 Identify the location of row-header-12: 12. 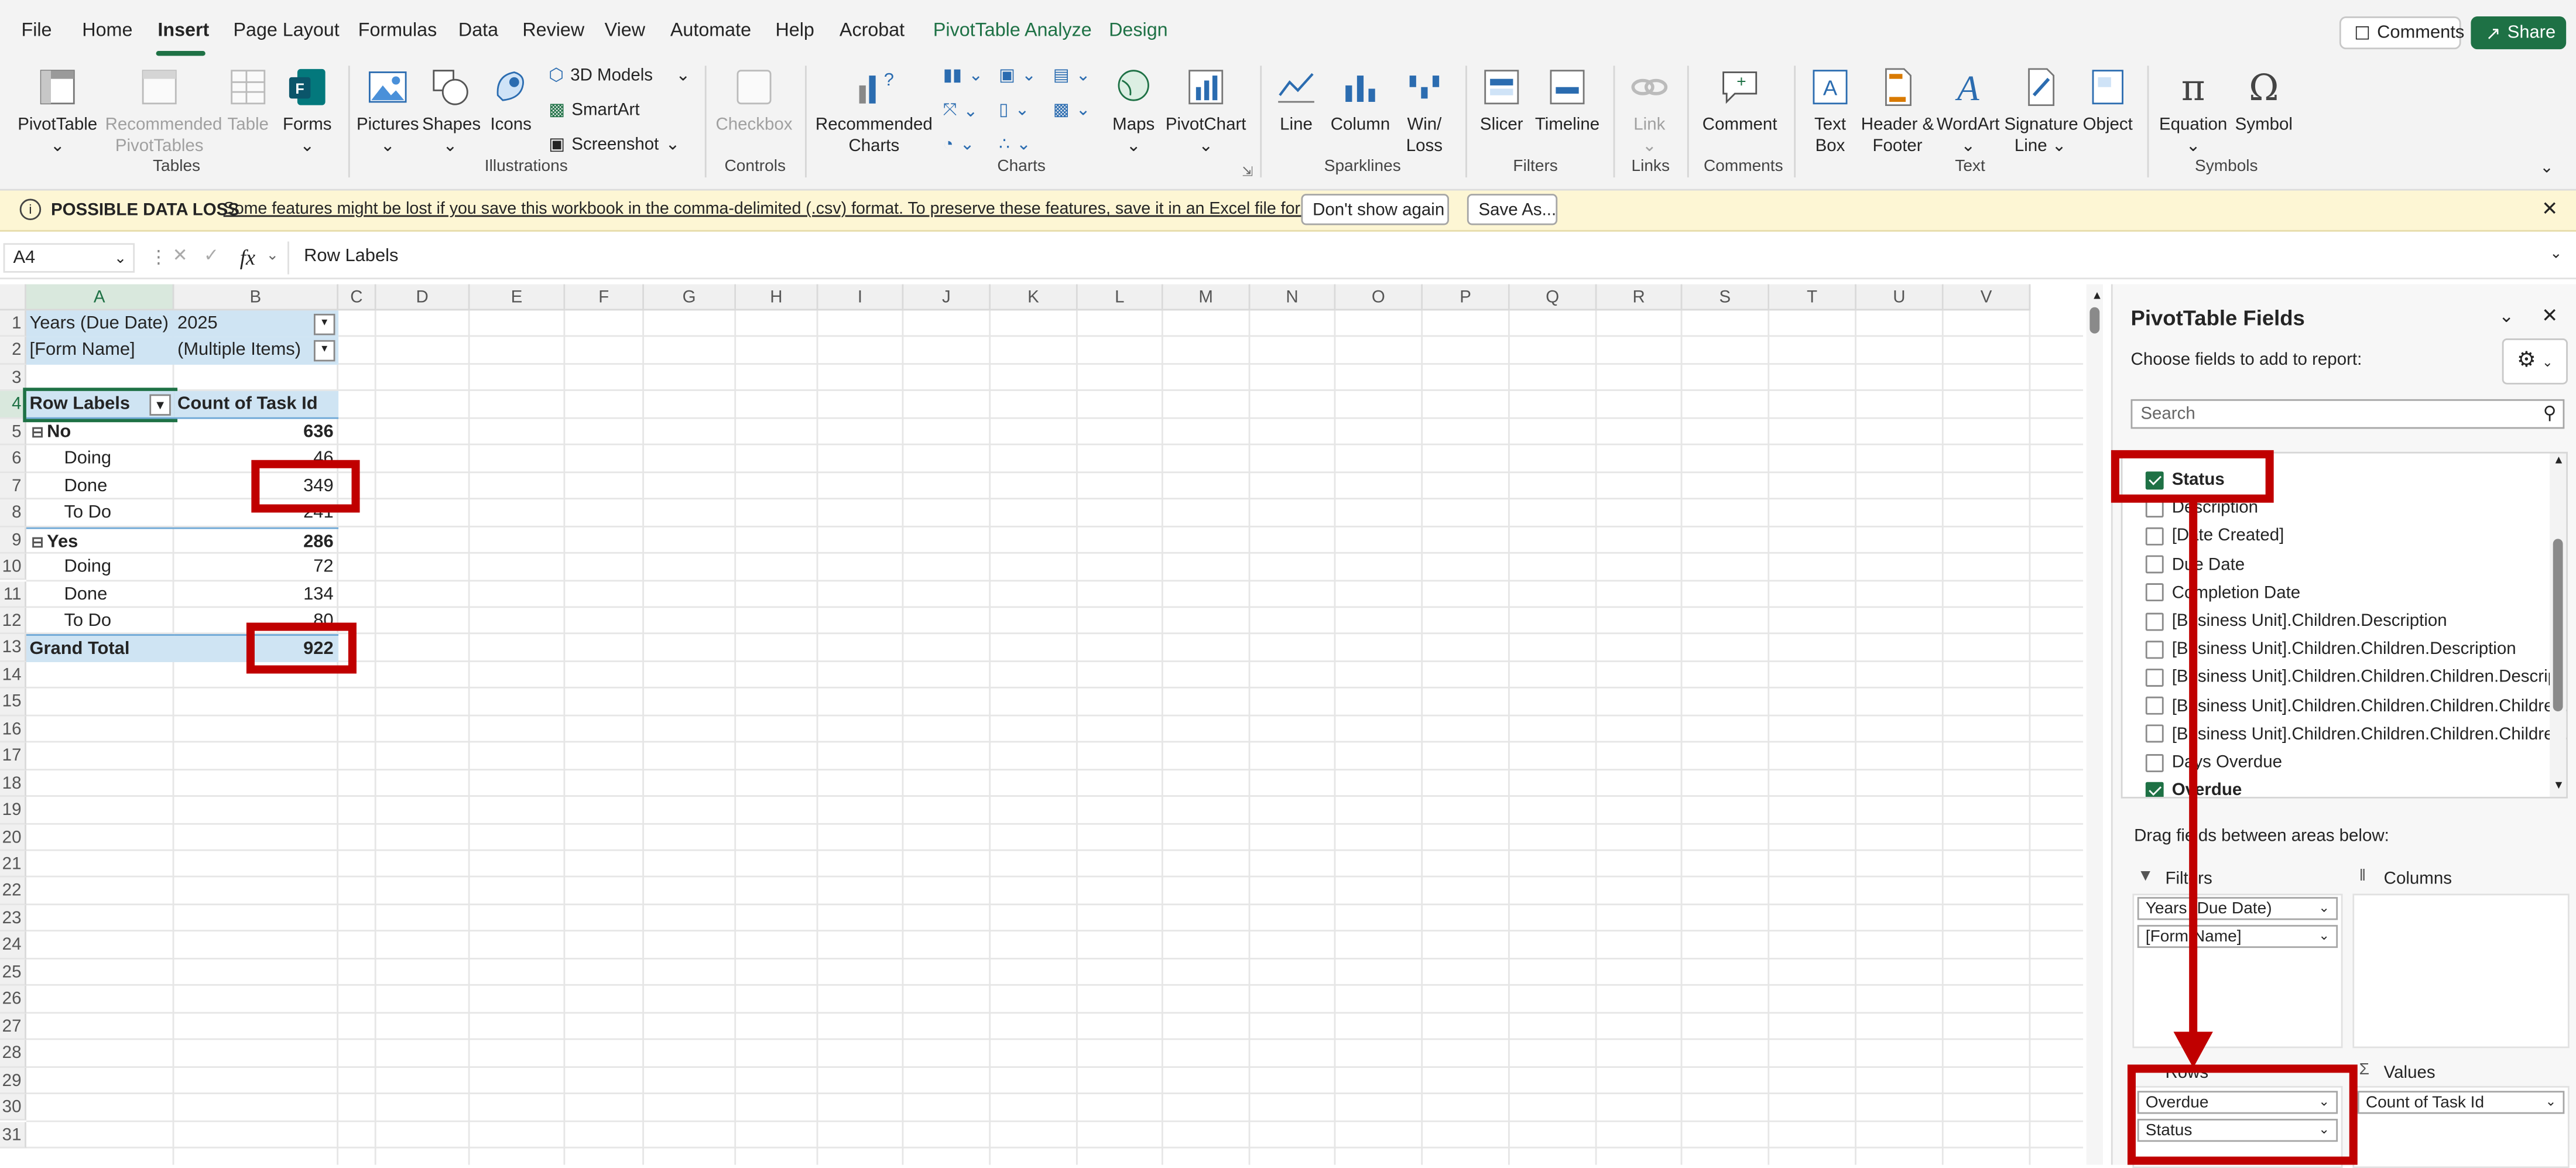
(13, 622).